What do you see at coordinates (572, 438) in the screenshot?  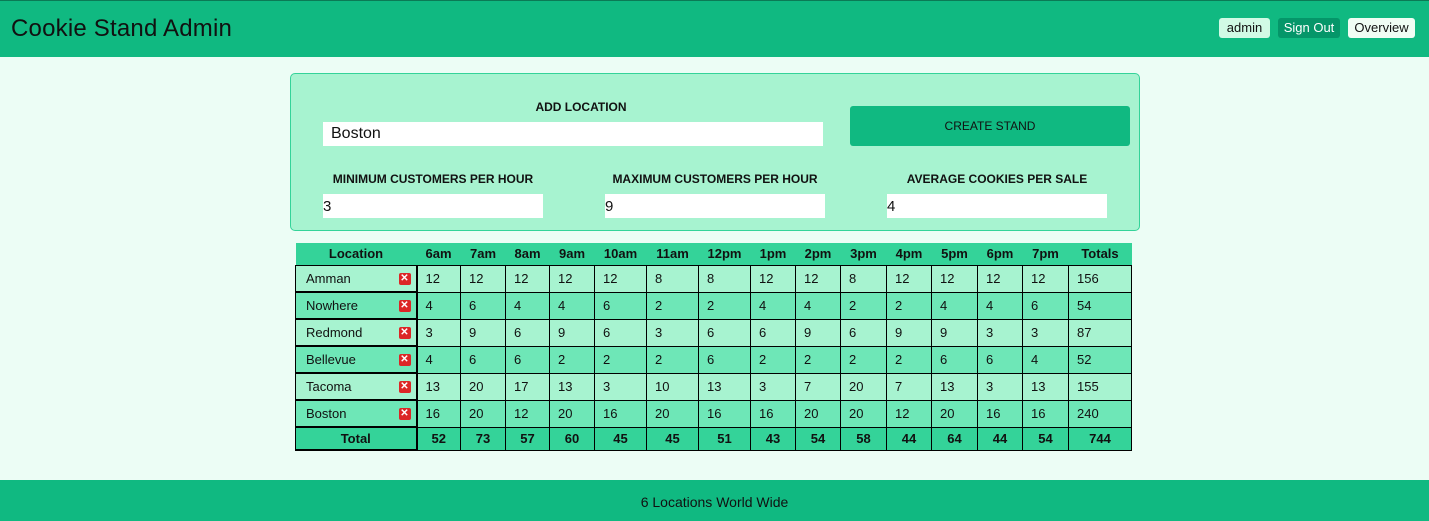 I see `hourly-total-cell: 60` at bounding box center [572, 438].